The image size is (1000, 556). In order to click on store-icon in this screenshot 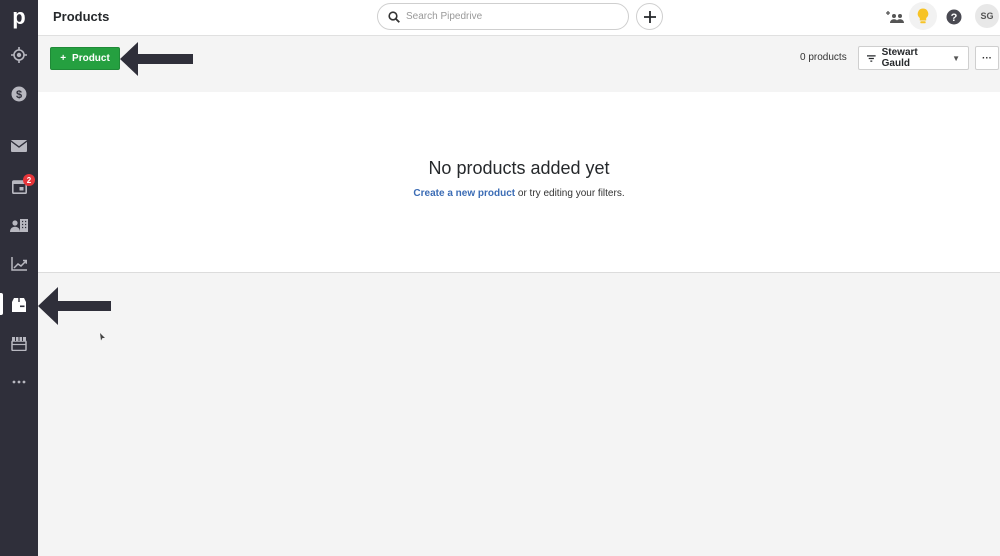, I will do `click(19, 343)`.